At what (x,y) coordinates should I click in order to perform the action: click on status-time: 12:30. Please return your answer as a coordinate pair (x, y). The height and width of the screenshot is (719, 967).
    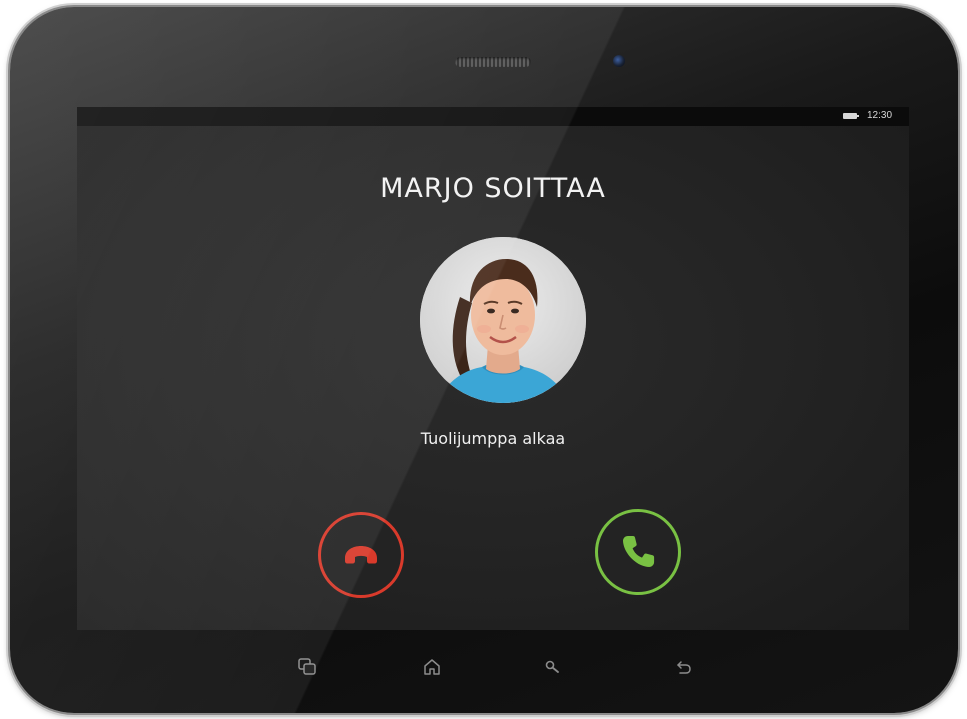
    Looking at the image, I should click on (880, 115).